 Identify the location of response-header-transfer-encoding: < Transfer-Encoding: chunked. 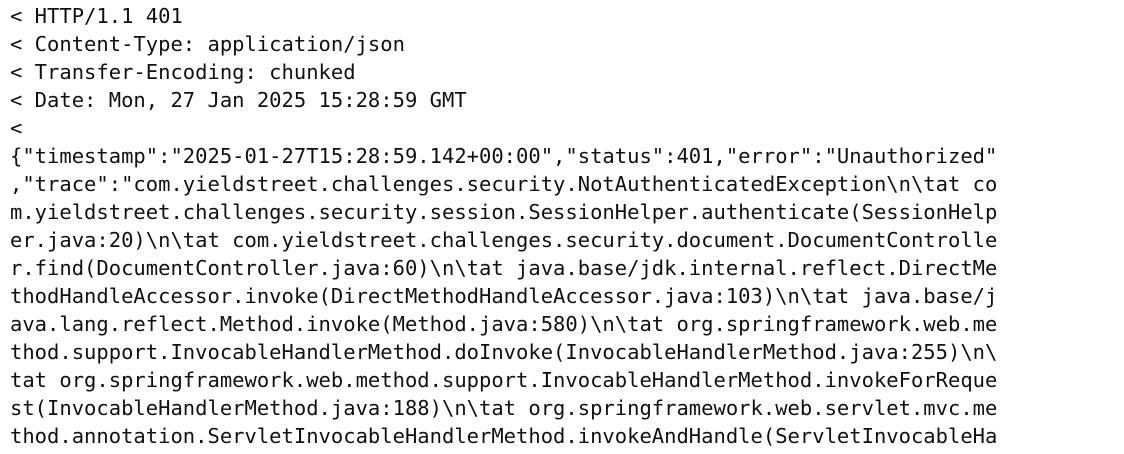
(183, 72).